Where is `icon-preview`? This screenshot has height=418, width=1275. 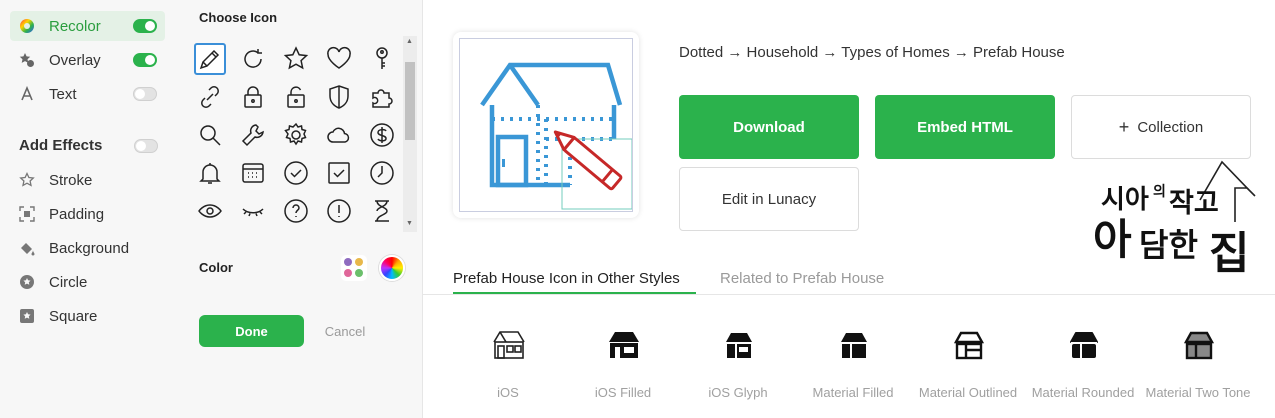
icon-preview is located at coordinates (546, 125).